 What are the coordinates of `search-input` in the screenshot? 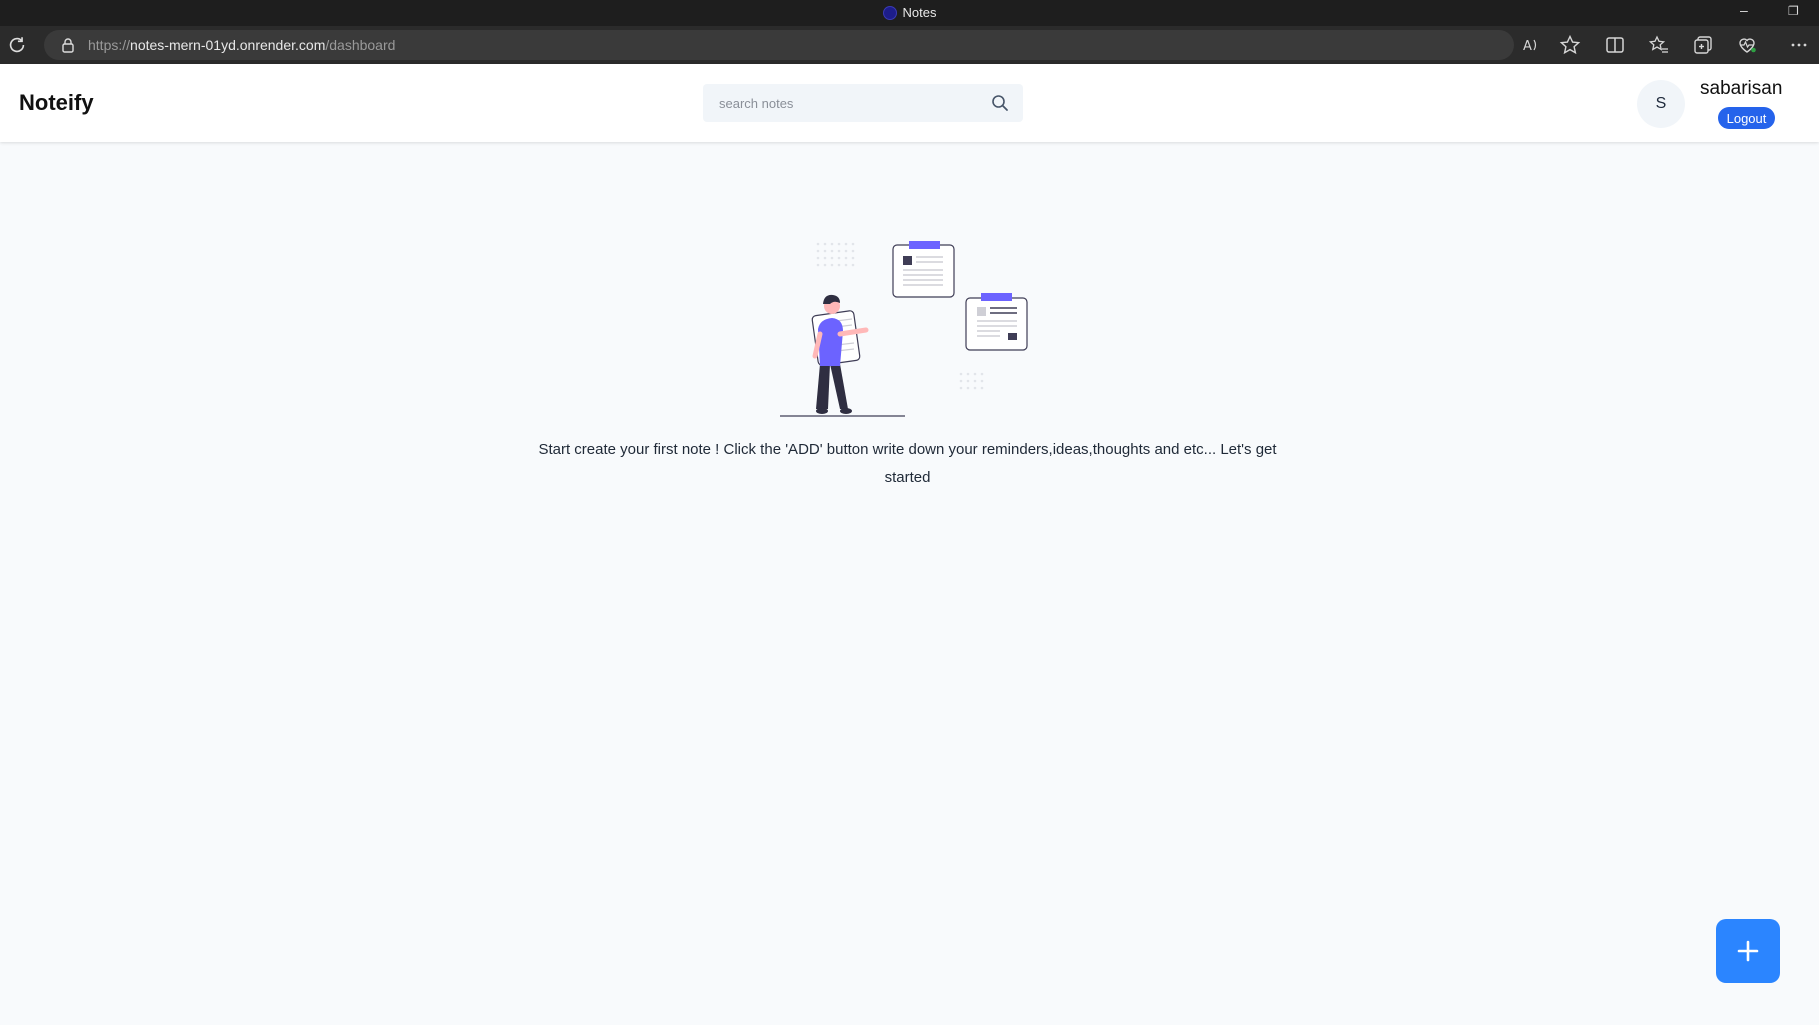 It's located at (849, 103).